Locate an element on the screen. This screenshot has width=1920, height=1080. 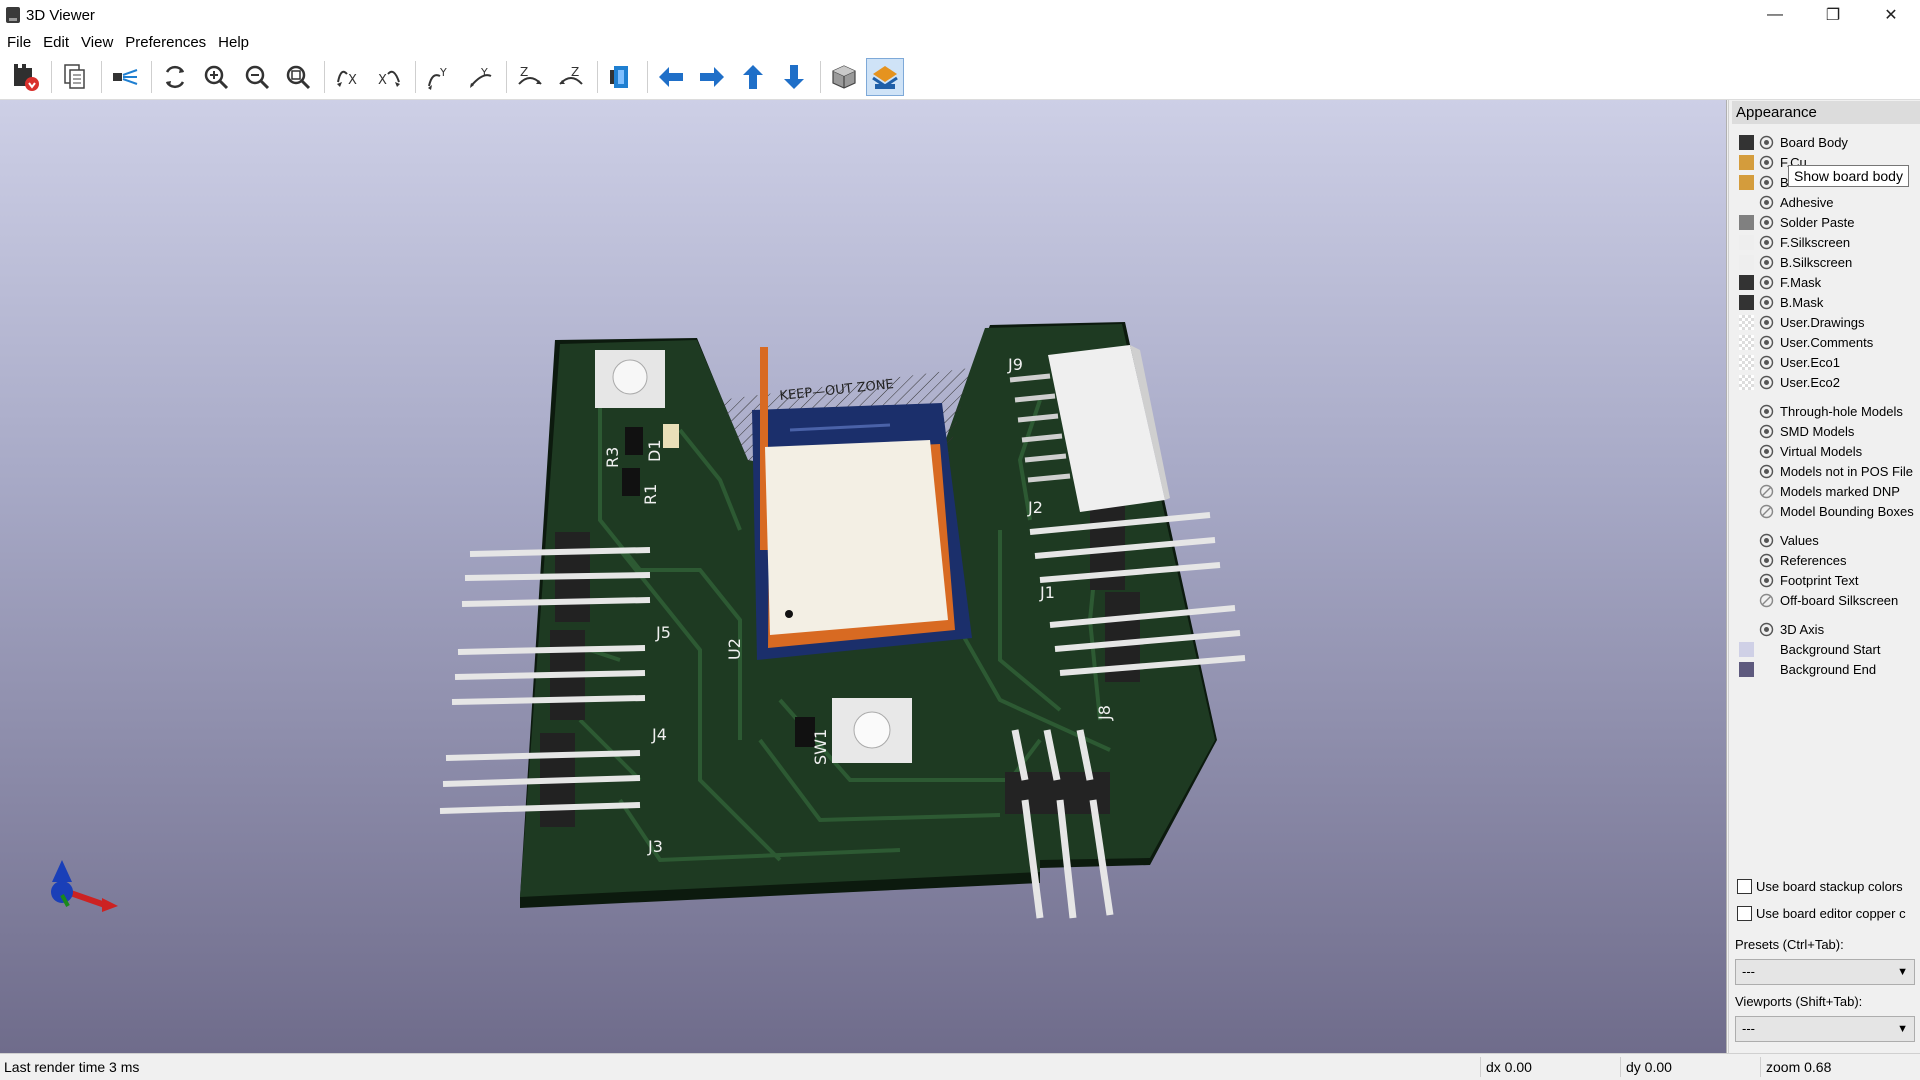
layer-board-body: Board Body is located at coordinates (1793, 142).